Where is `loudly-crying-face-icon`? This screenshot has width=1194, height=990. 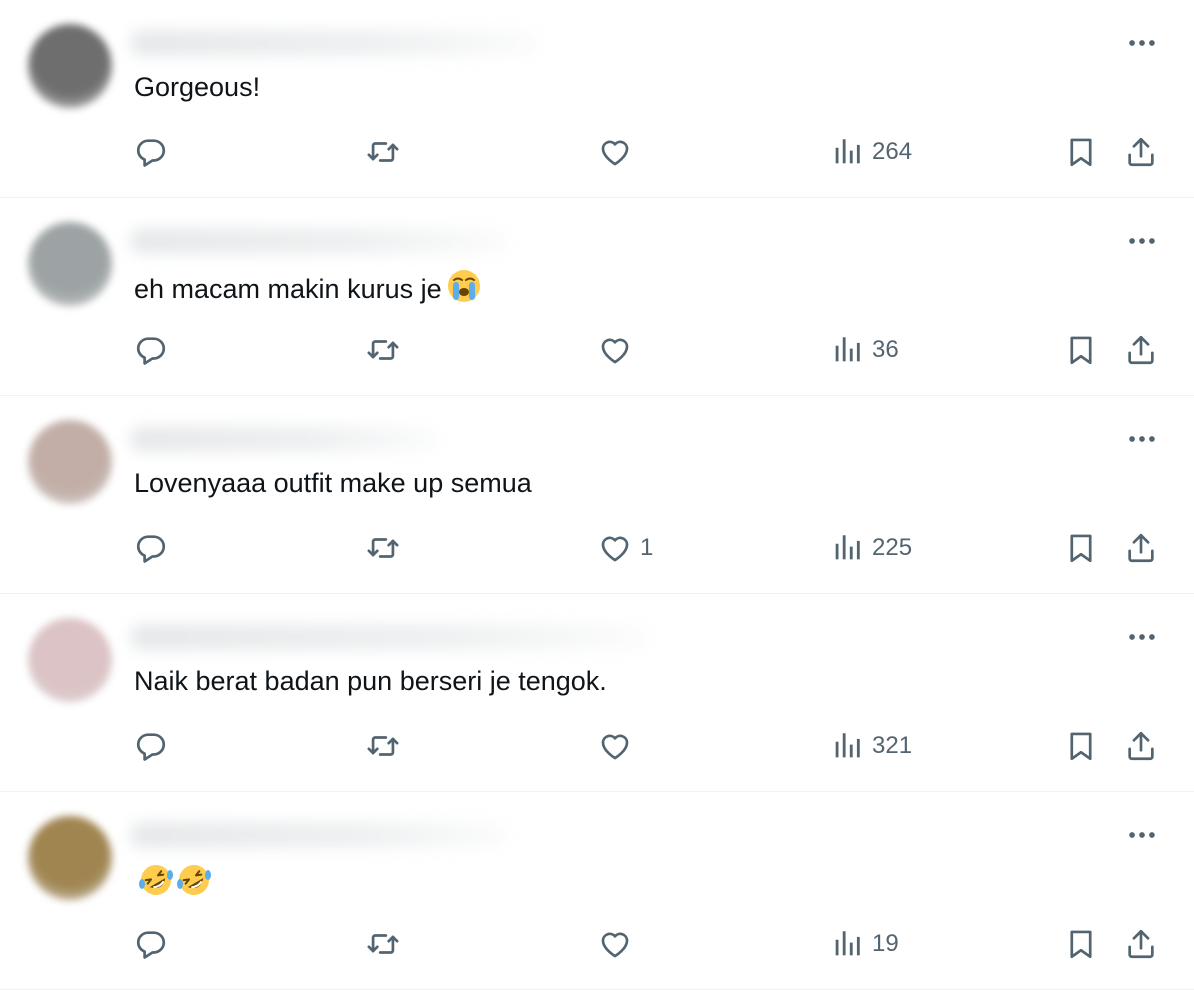 loudly-crying-face-icon is located at coordinates (463, 286).